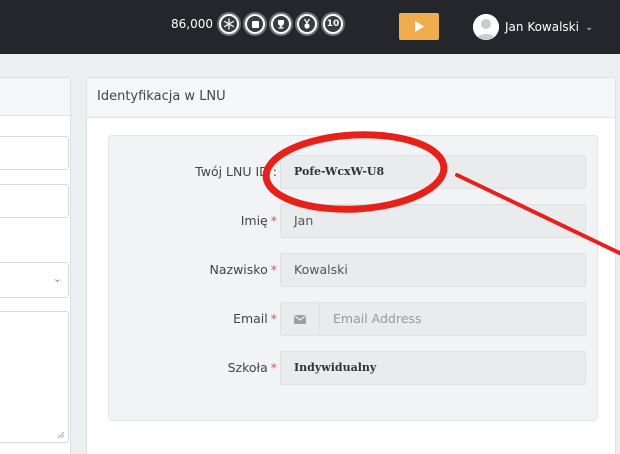 This screenshot has height=454, width=620. Describe the element at coordinates (255, 318) in the screenshot. I see `email-label: Email *` at that location.